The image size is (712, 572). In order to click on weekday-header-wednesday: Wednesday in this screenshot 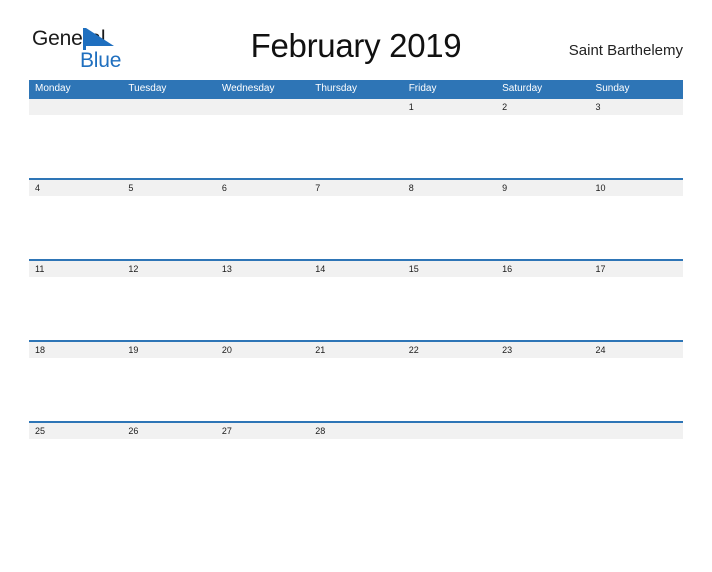, I will do `click(248, 88)`.